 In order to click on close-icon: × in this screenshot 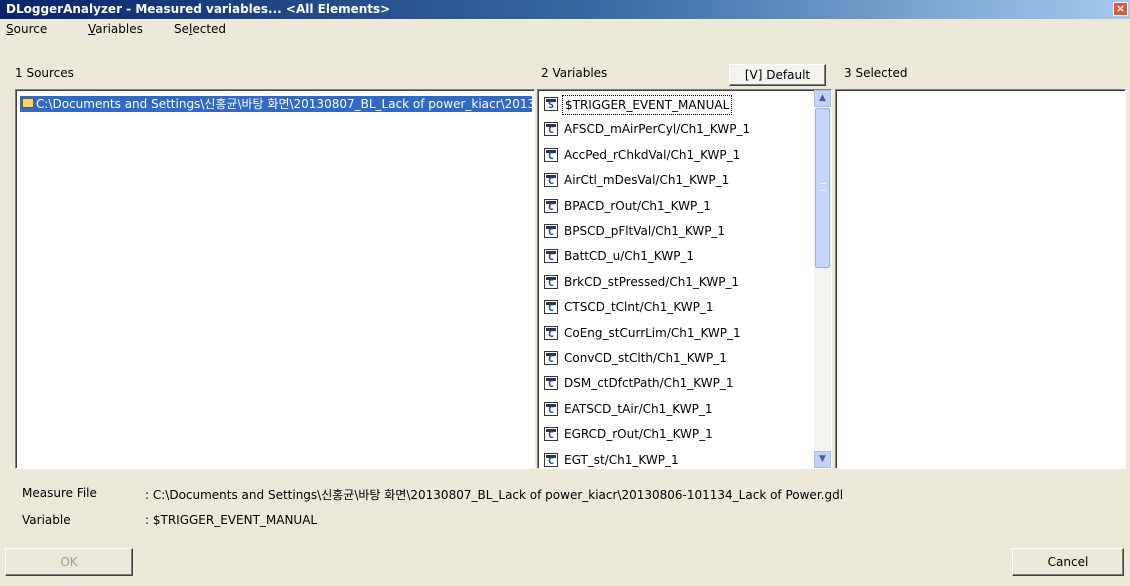, I will do `click(1120, 8)`.